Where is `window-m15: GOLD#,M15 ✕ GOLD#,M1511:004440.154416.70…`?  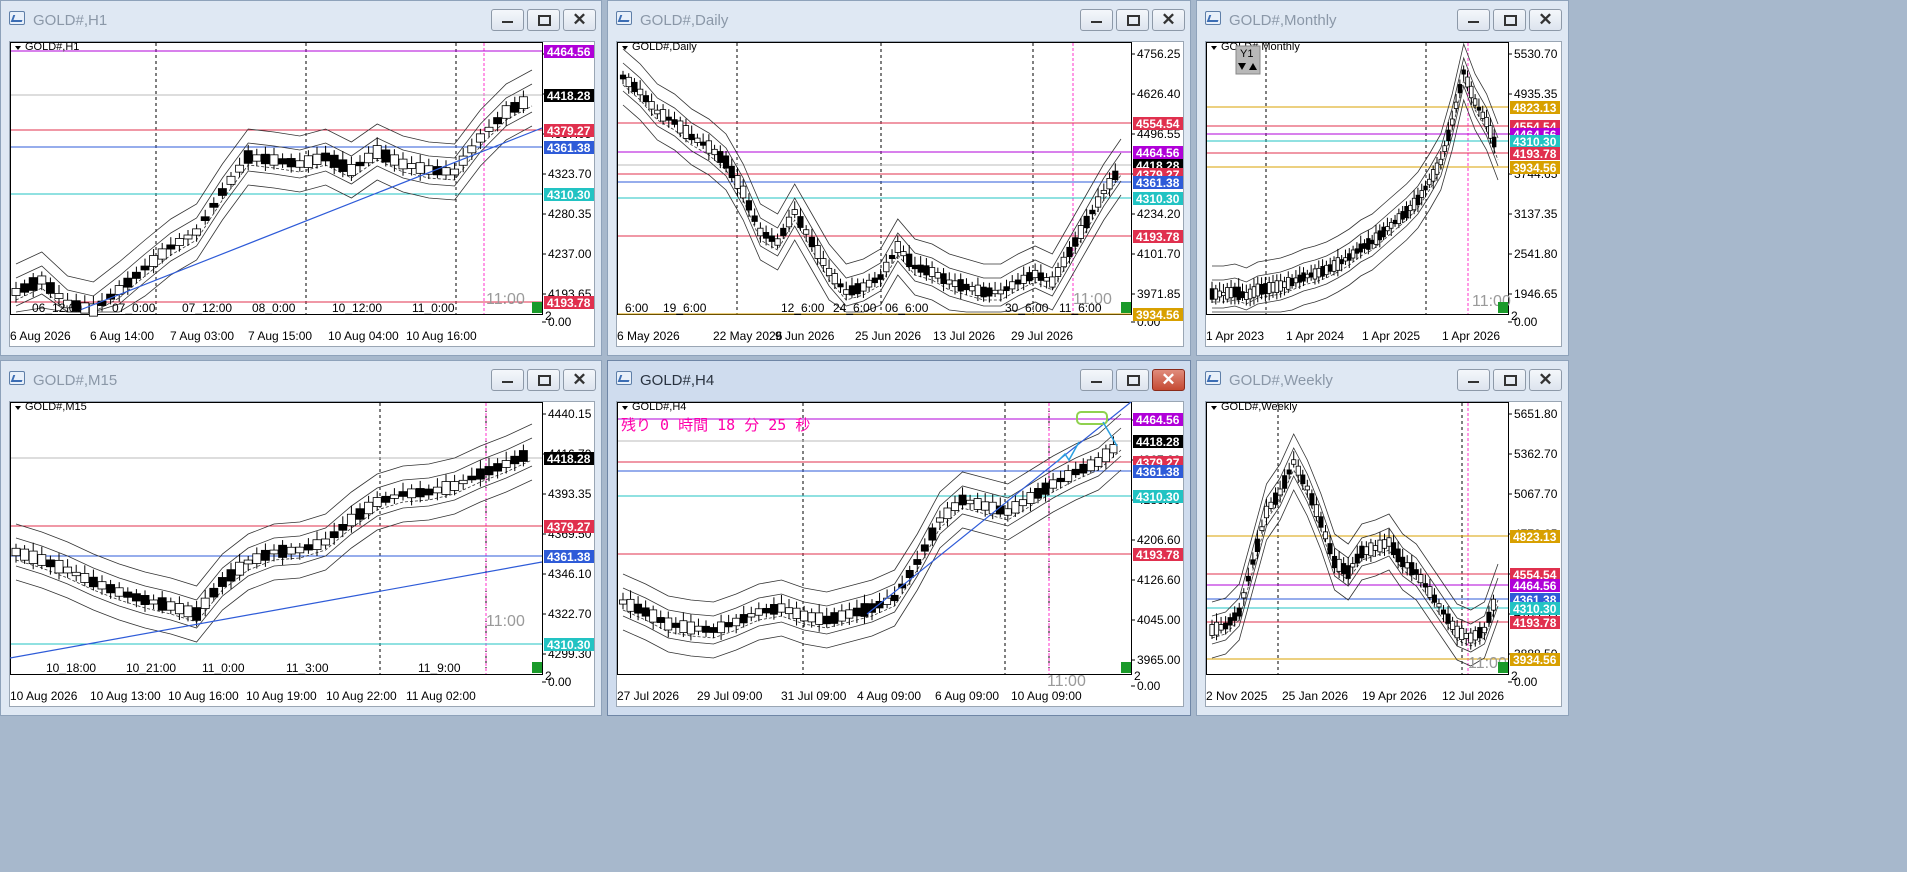
window-m15: GOLD#,M15 ✕ GOLD#,M1511:004440.154416.70… is located at coordinates (301, 538).